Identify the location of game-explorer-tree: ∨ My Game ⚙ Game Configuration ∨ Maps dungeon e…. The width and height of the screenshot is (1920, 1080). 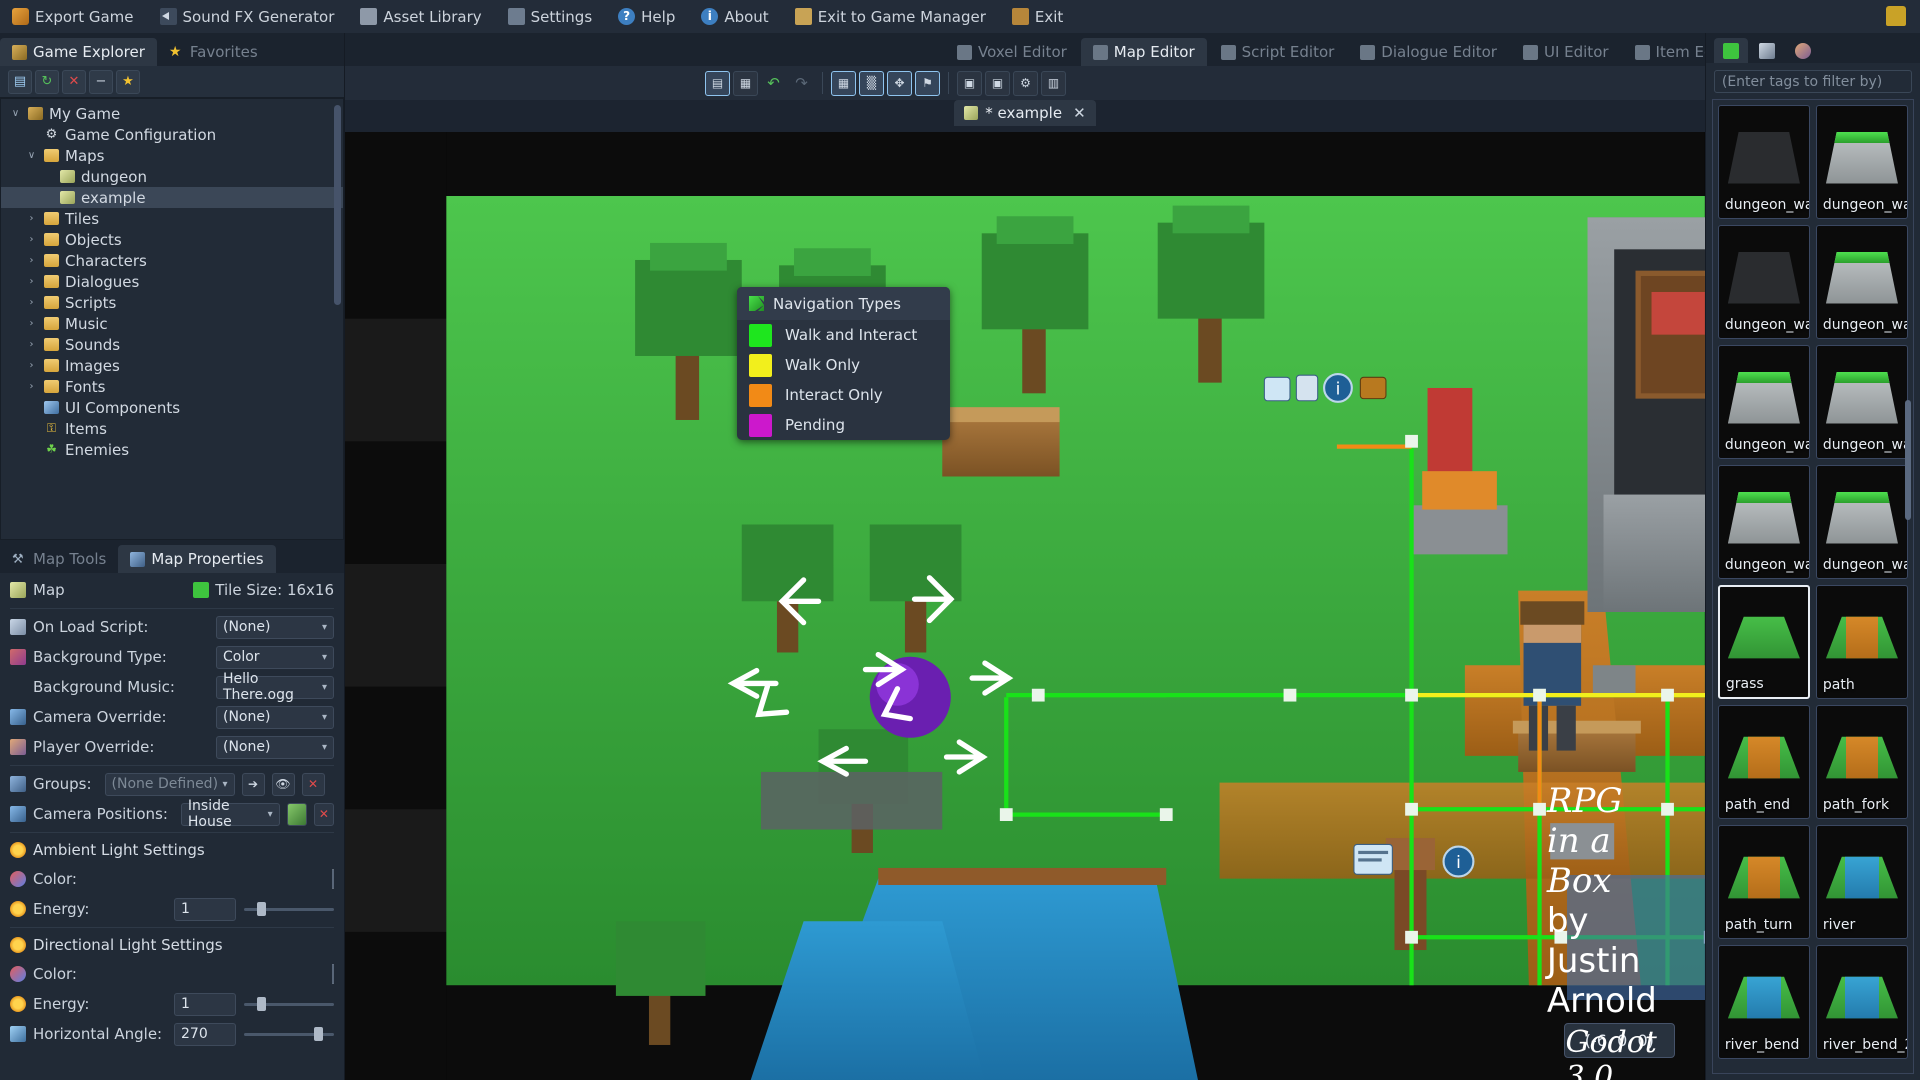
(172, 319).